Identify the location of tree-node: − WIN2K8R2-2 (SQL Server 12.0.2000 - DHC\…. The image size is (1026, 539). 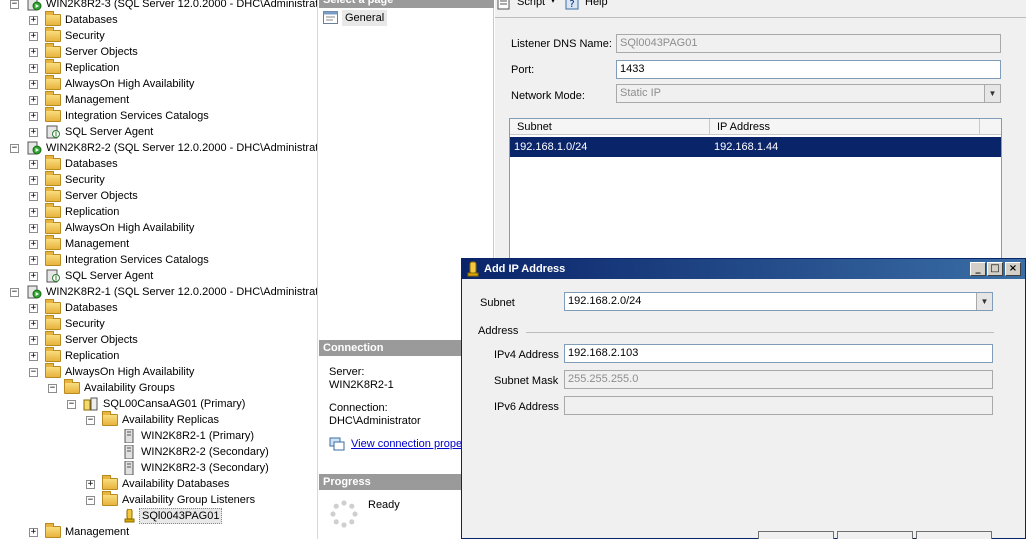
(158, 148).